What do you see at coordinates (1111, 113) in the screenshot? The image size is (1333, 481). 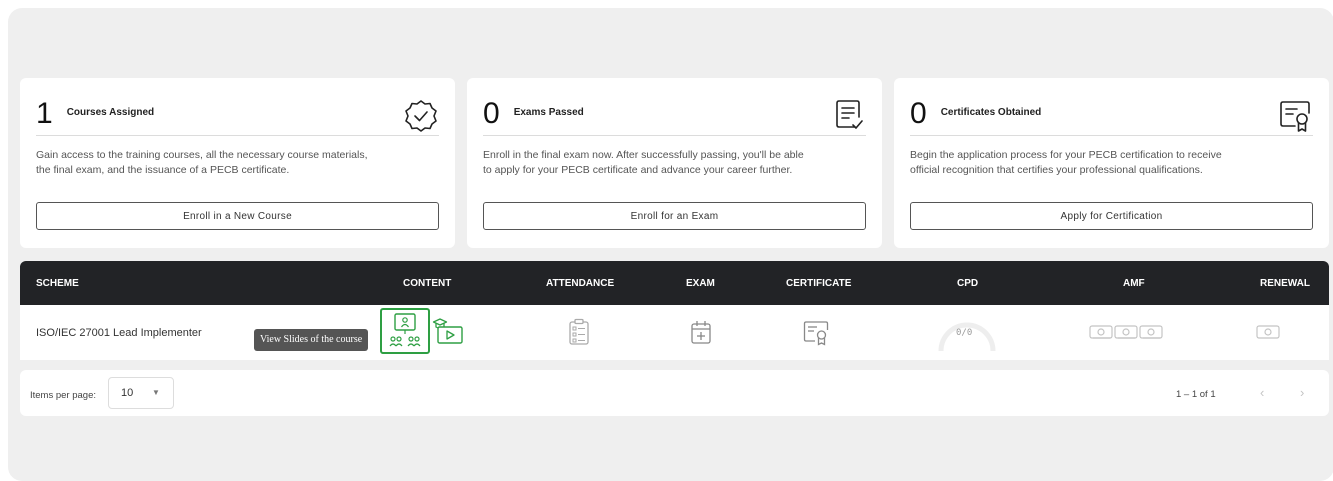 I see `card-header: 0 Certificates Obtained` at bounding box center [1111, 113].